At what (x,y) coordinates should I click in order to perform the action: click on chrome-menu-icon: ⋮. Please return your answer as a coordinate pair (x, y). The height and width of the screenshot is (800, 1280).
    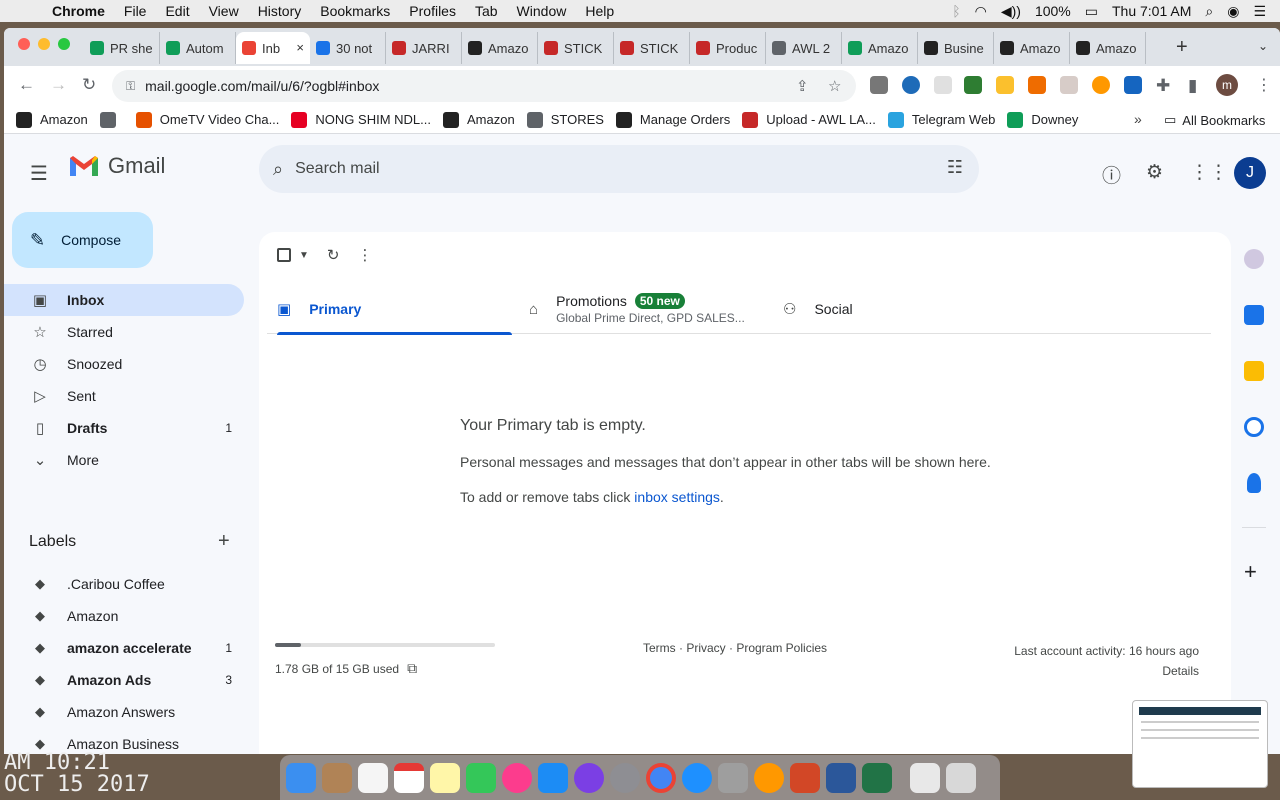
    Looking at the image, I should click on (1264, 85).